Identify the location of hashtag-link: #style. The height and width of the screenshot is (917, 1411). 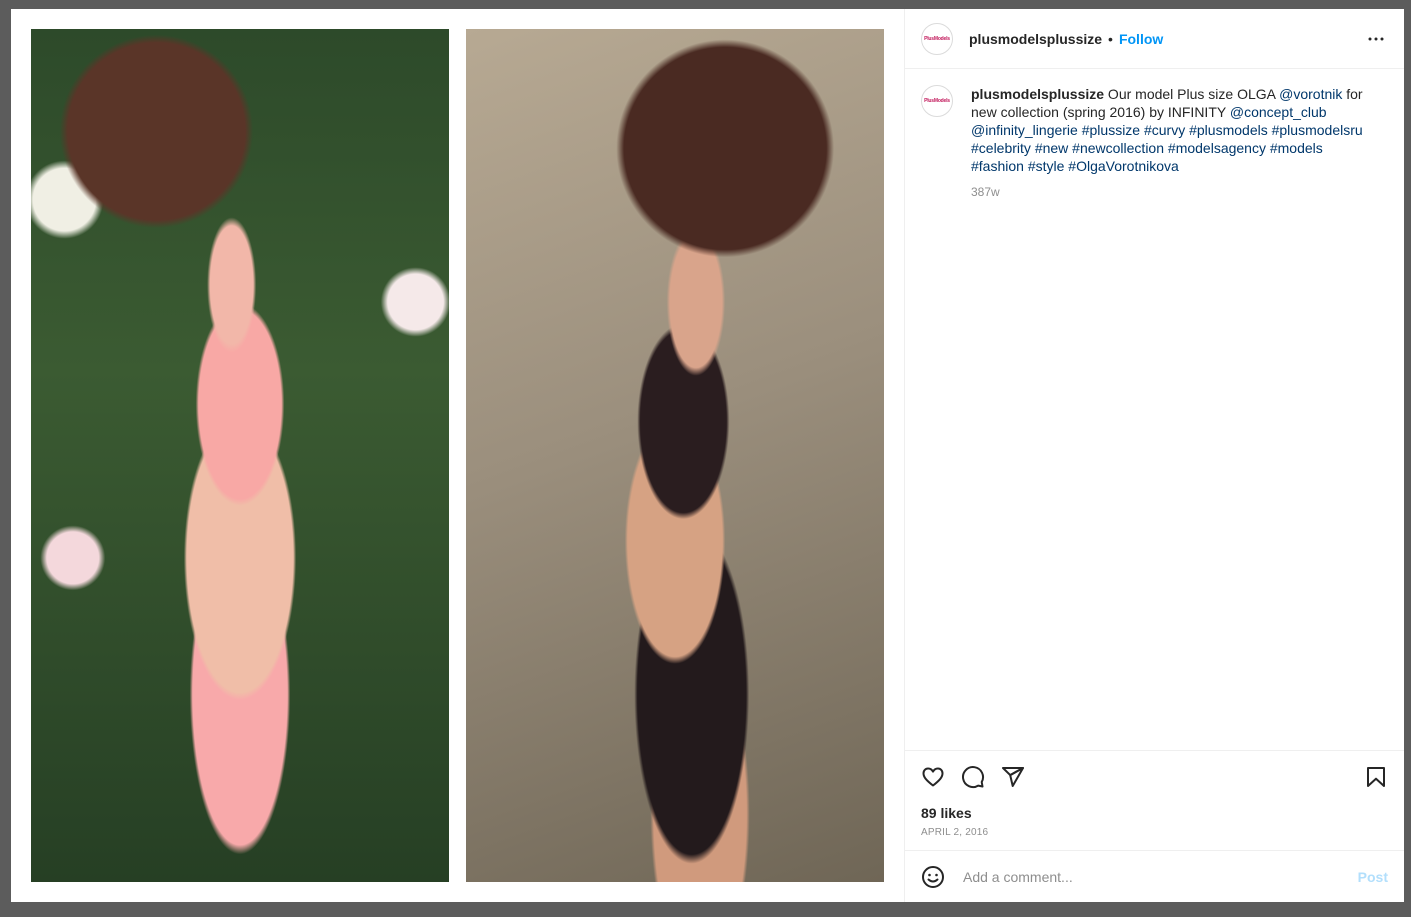
(1046, 166).